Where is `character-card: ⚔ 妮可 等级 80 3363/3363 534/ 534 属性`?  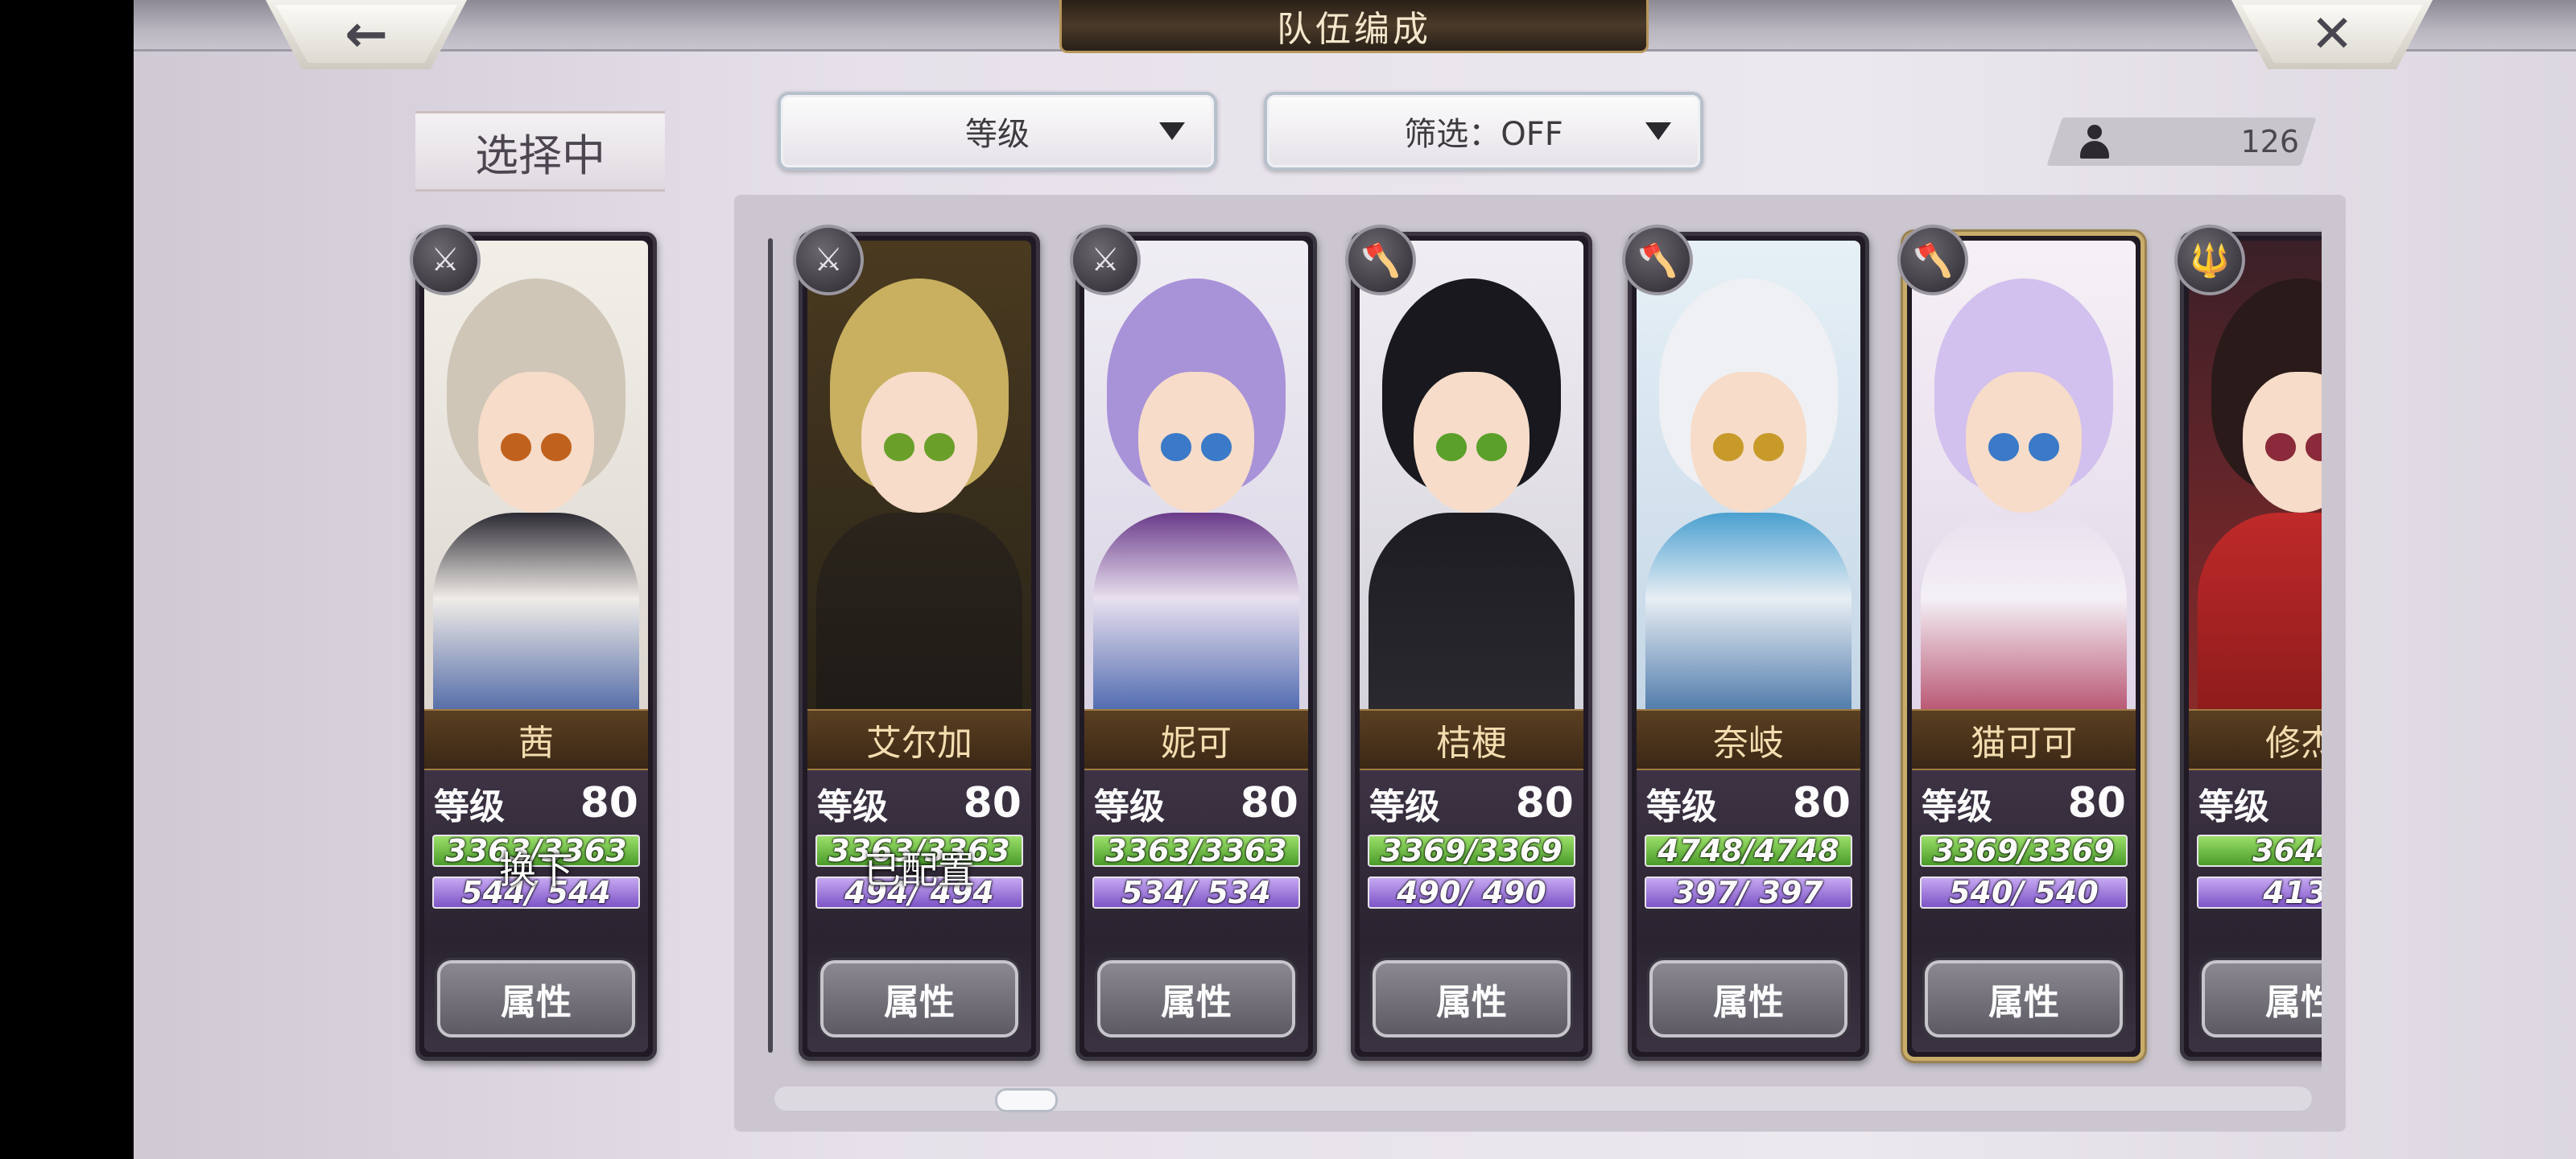
character-card: ⚔ 妮可 等级 80 3363/3363 534/ 534 属性 is located at coordinates (1193, 643).